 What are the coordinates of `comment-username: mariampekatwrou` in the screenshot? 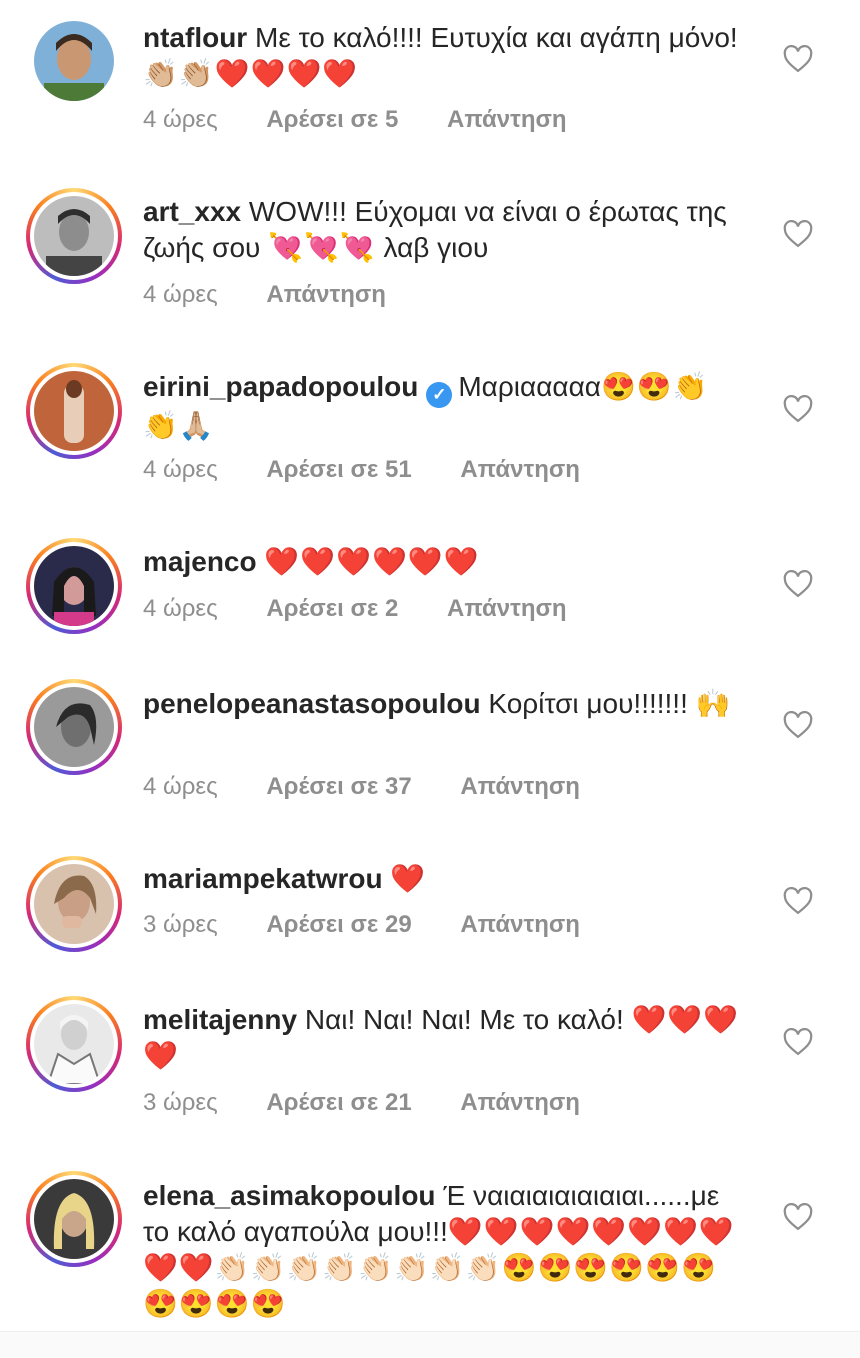 It's located at (263, 878).